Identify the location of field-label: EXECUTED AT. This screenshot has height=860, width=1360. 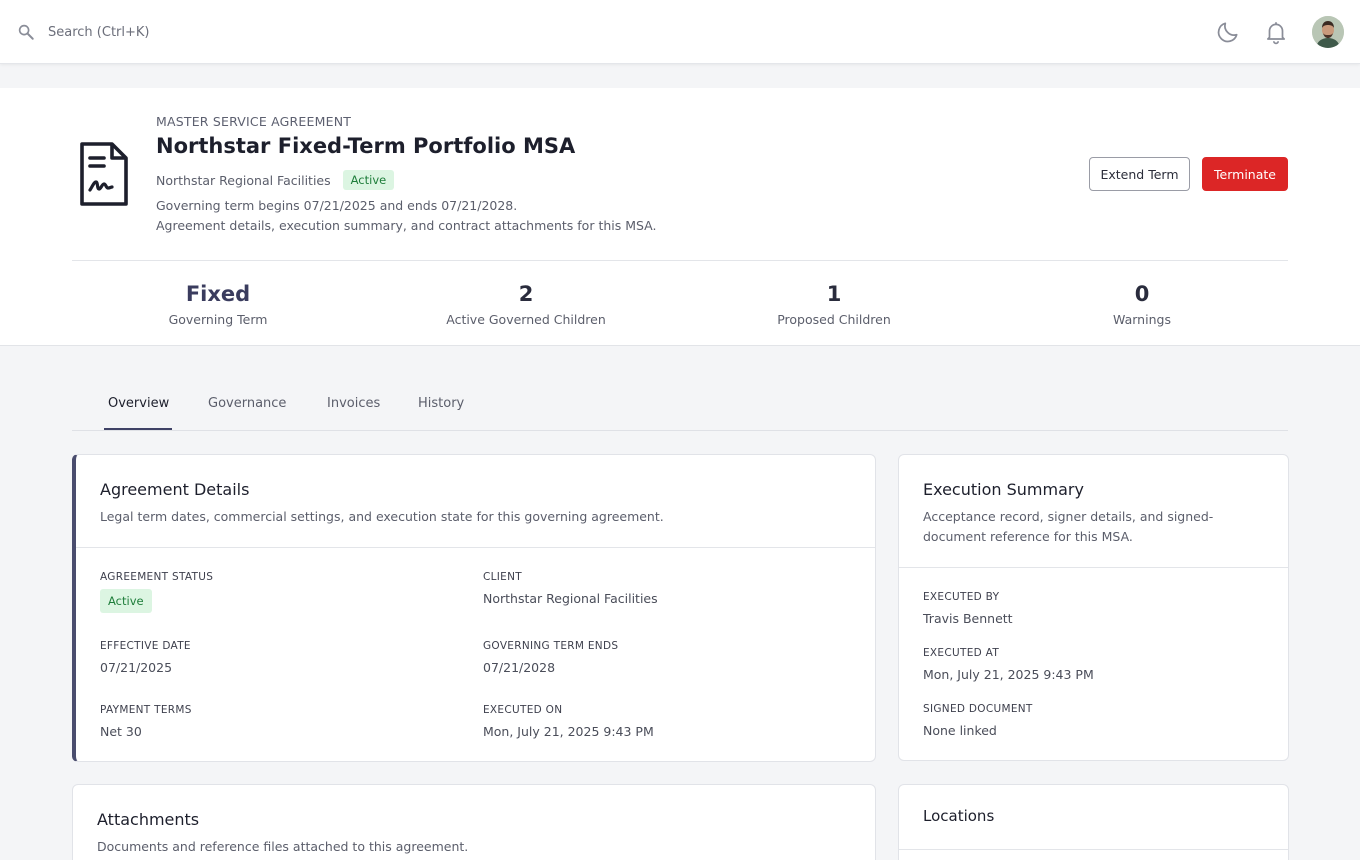
(961, 653).